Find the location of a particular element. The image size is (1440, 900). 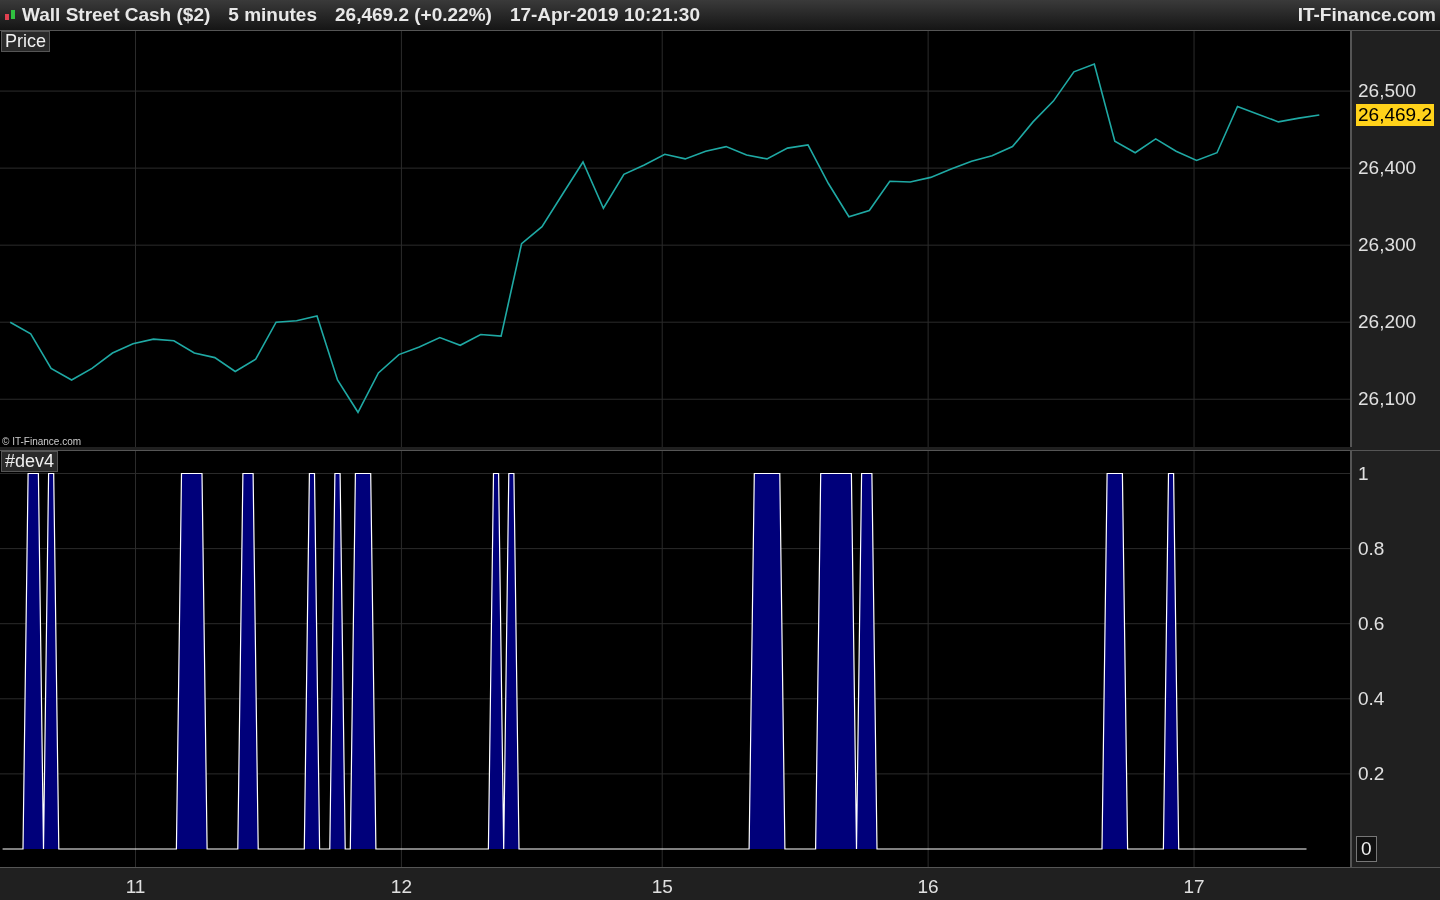

axis-label: 11 is located at coordinates (135, 887).